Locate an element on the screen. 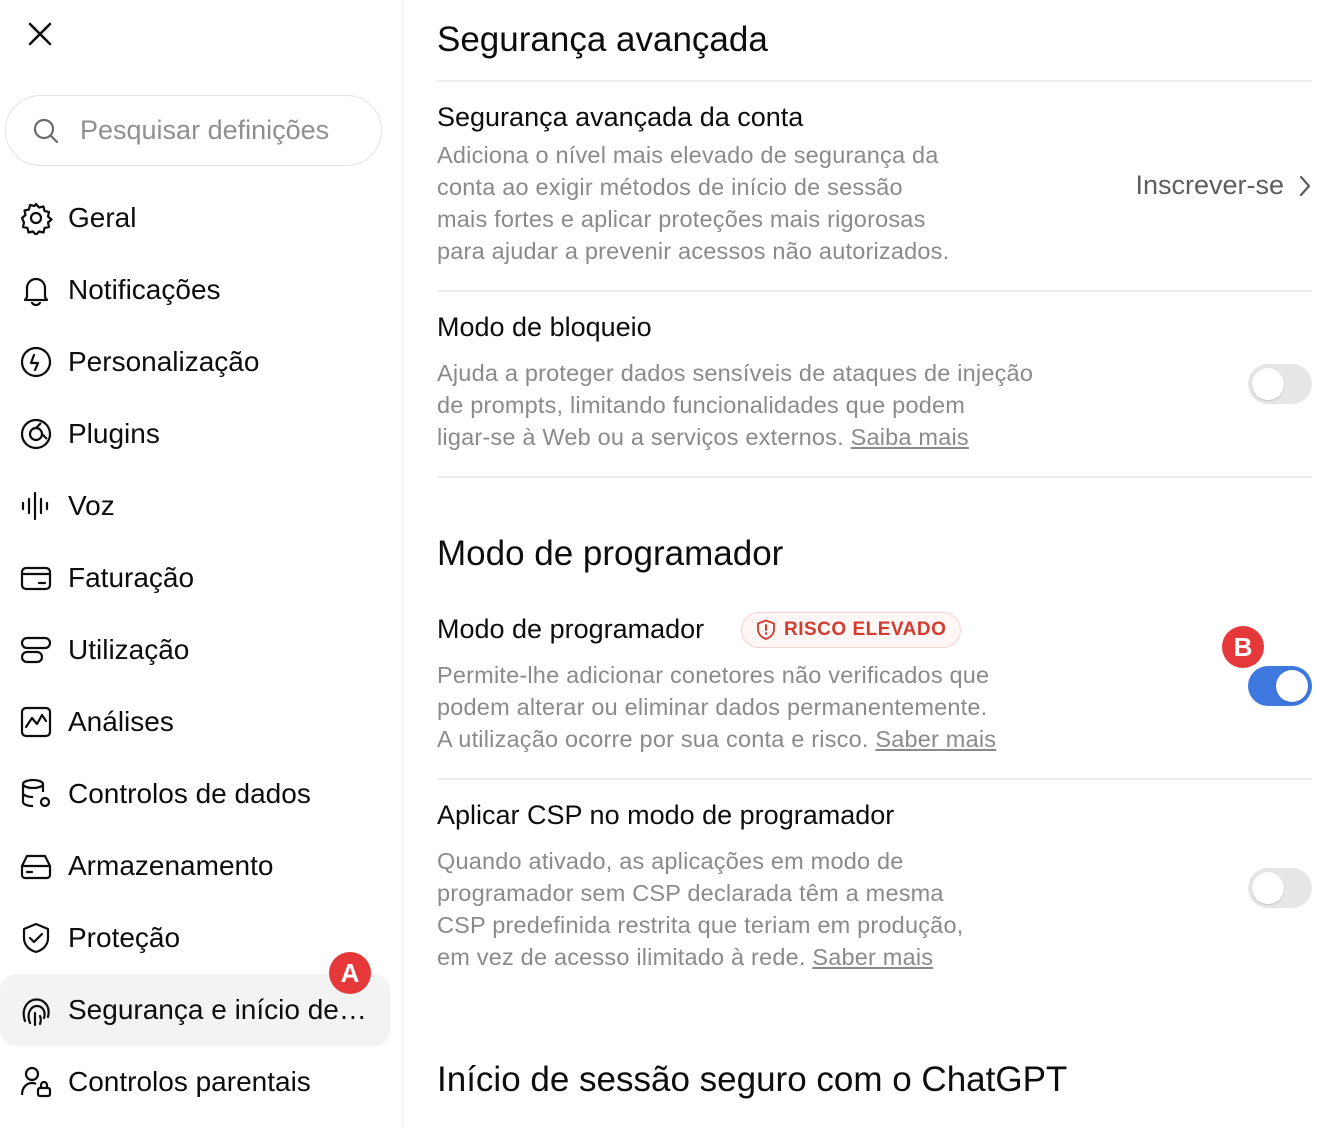 This screenshot has width=1340, height=1128. developer-learn-more-link: Saber mais is located at coordinates (935, 739).